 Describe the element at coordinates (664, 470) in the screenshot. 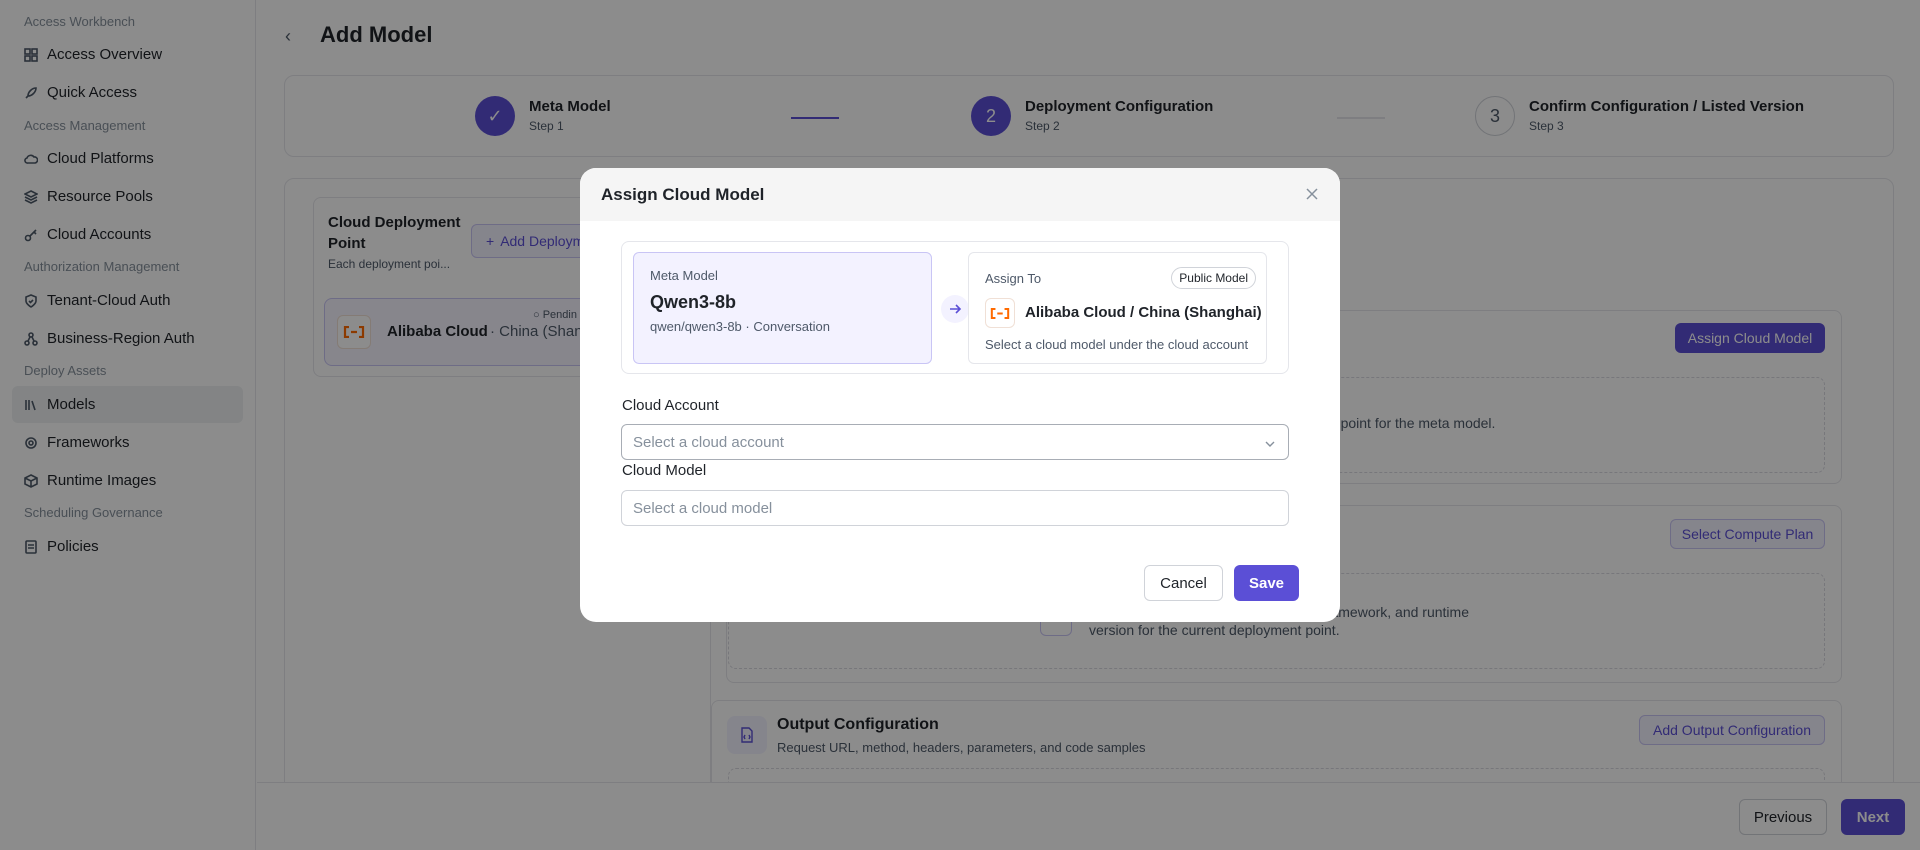

I see `cloud-model-label: Cloud Model` at that location.